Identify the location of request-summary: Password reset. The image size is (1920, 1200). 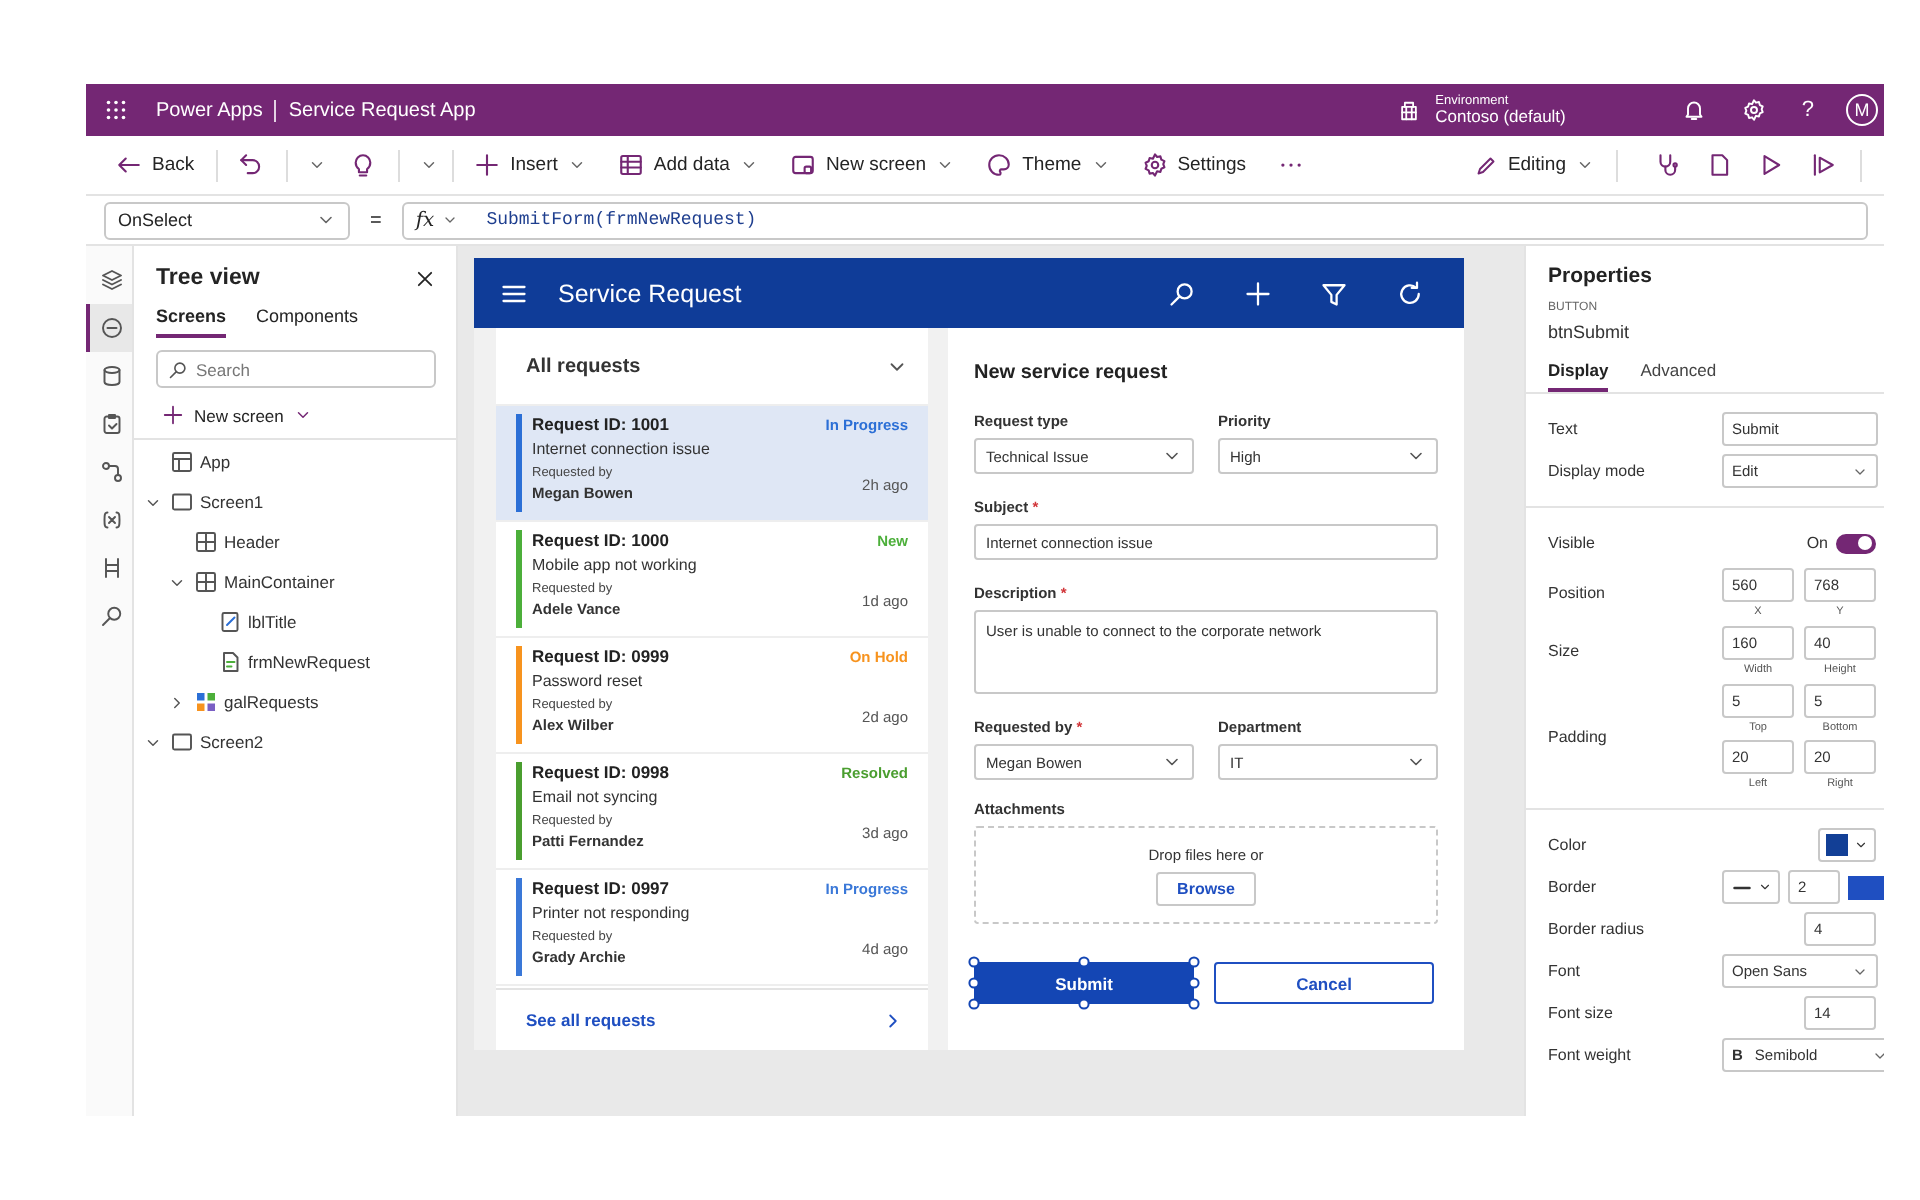
(588, 681).